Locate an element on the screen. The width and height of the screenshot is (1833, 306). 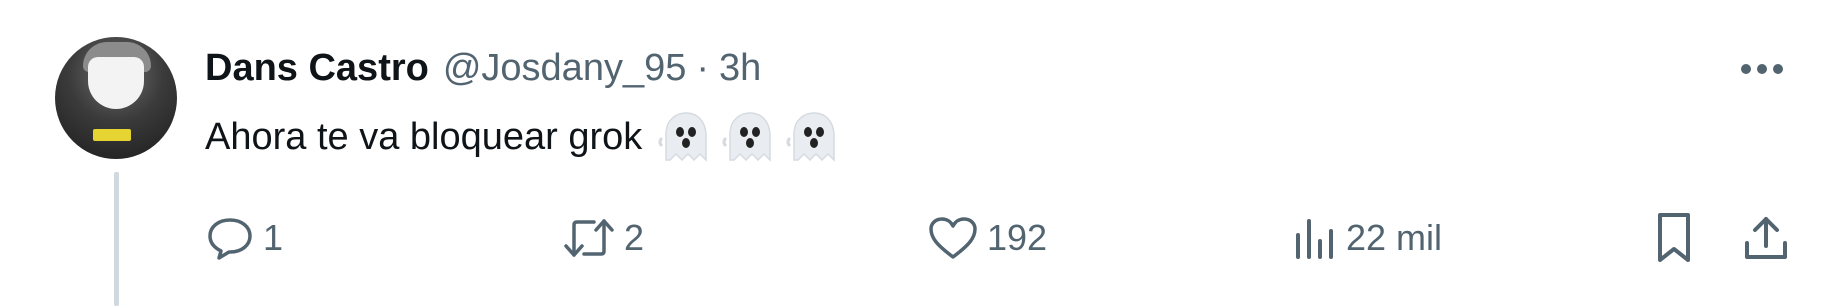
display-name: Dans Castro is located at coordinates (317, 68).